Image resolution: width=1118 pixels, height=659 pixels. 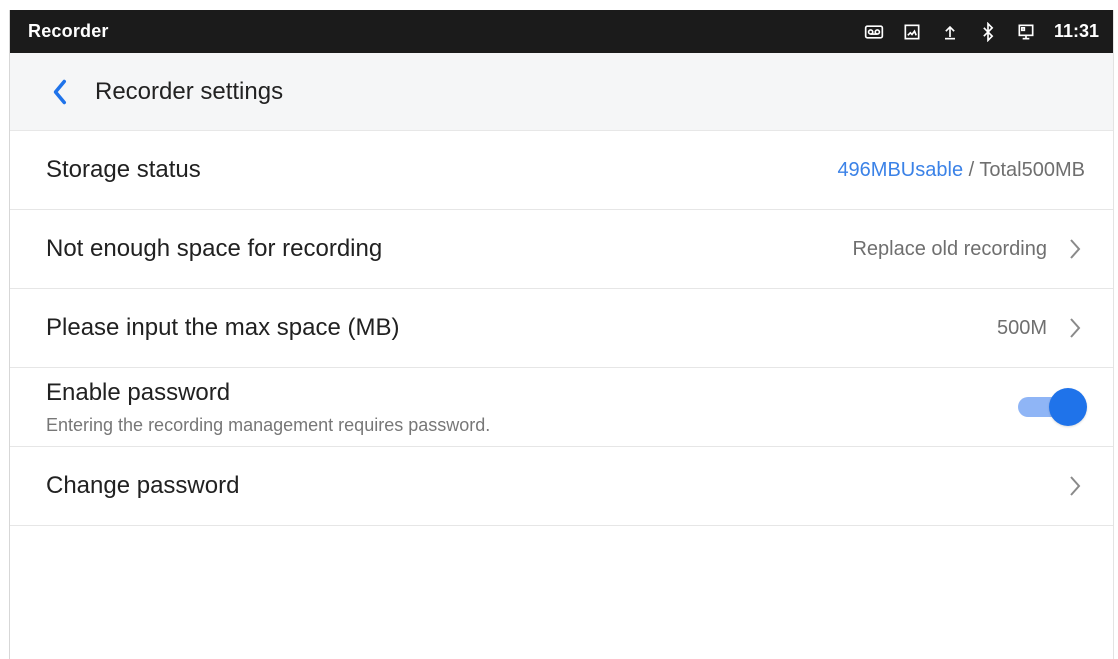 I want to click on change-password-right, so click(x=1075, y=486).